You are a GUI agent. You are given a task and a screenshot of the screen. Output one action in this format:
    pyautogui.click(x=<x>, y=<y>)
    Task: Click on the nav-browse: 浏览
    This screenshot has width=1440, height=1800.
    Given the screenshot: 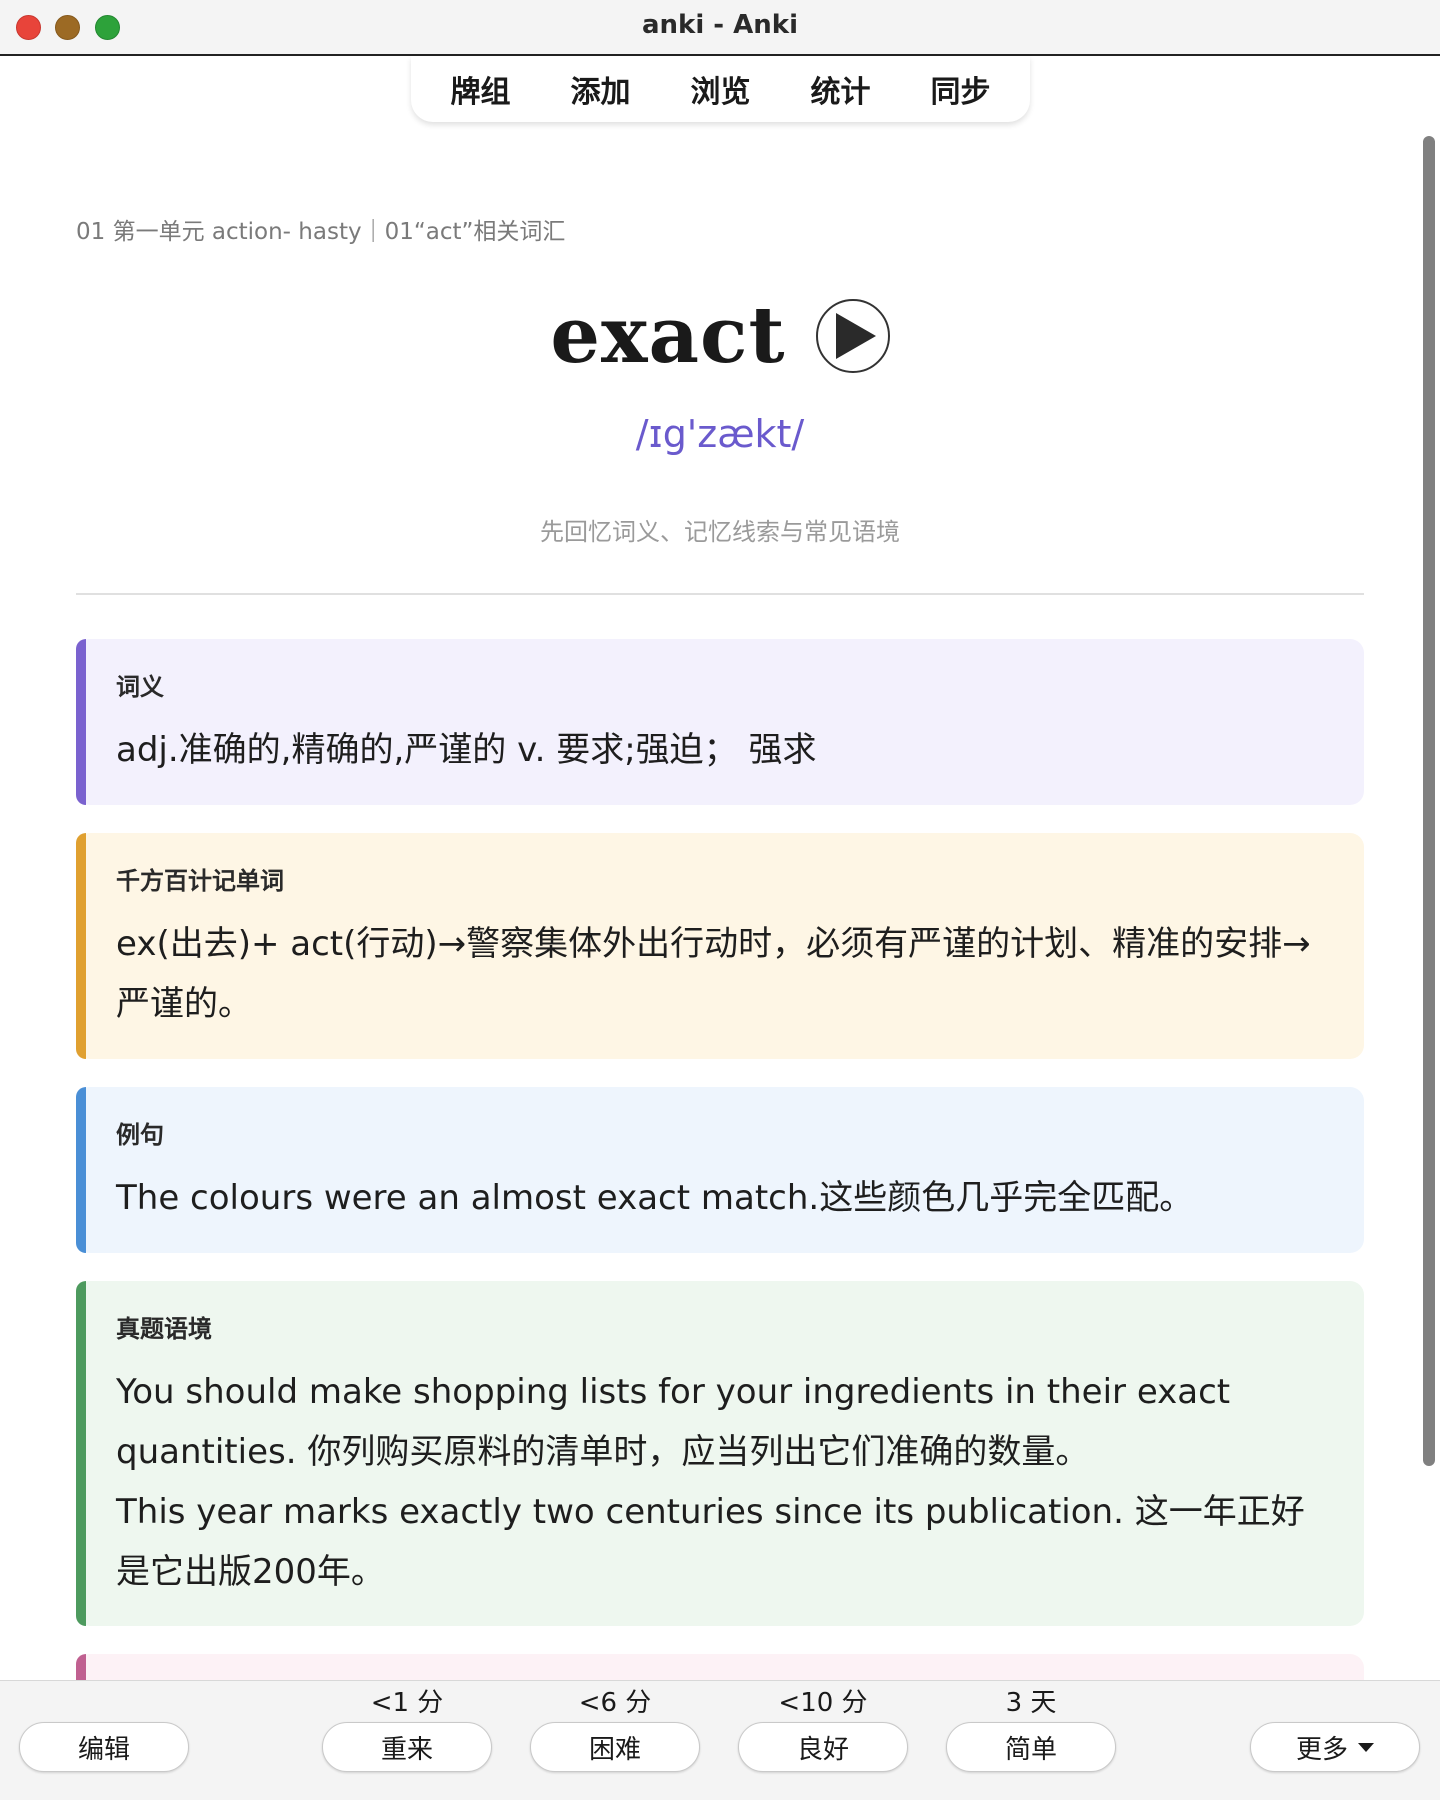 What is the action you would take?
    pyautogui.click(x=721, y=89)
    